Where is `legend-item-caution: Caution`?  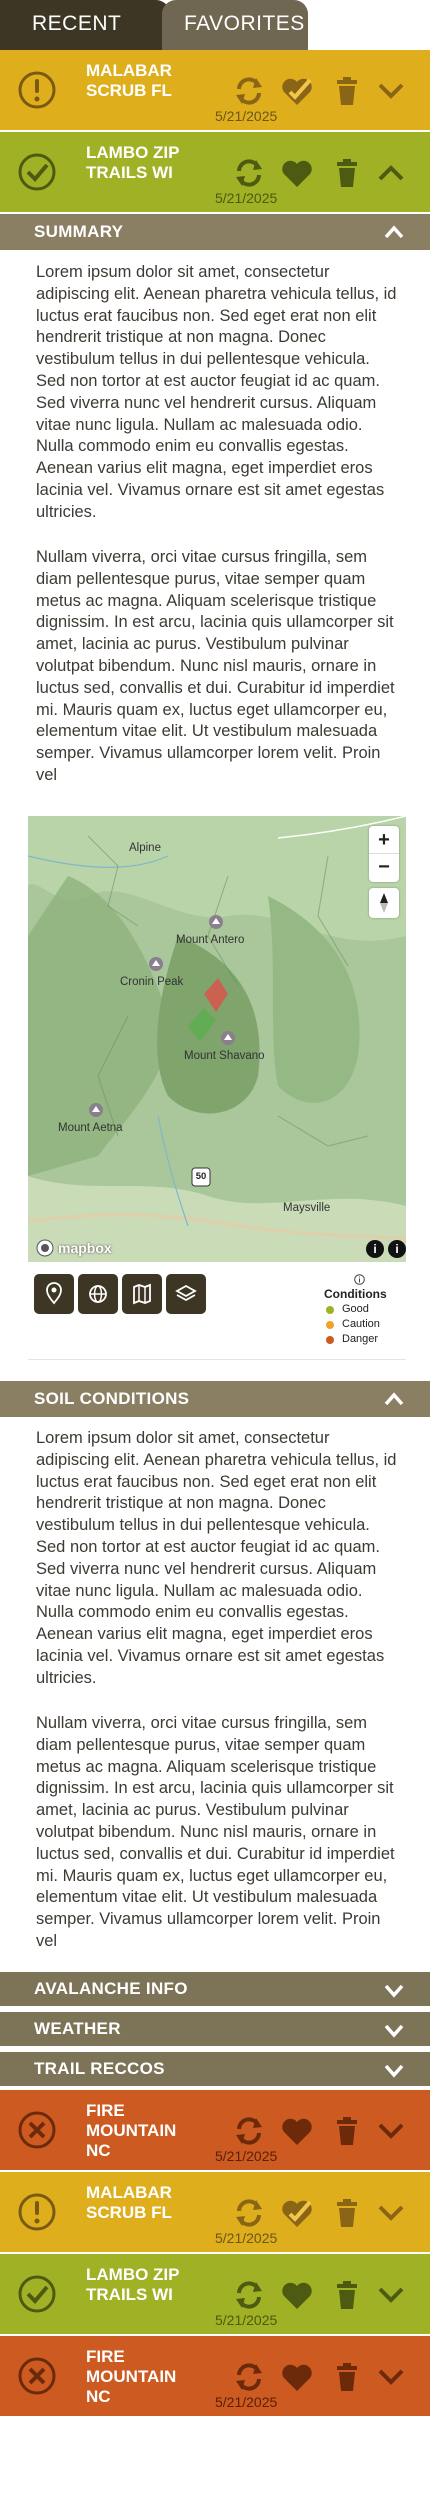
legend-item-caution: Caution is located at coordinates (359, 1324).